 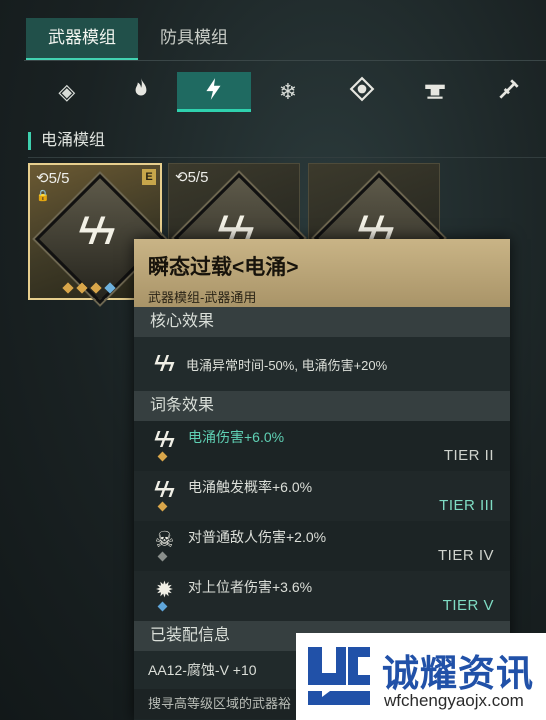 I want to click on flame-icon, so click(x=141, y=92).